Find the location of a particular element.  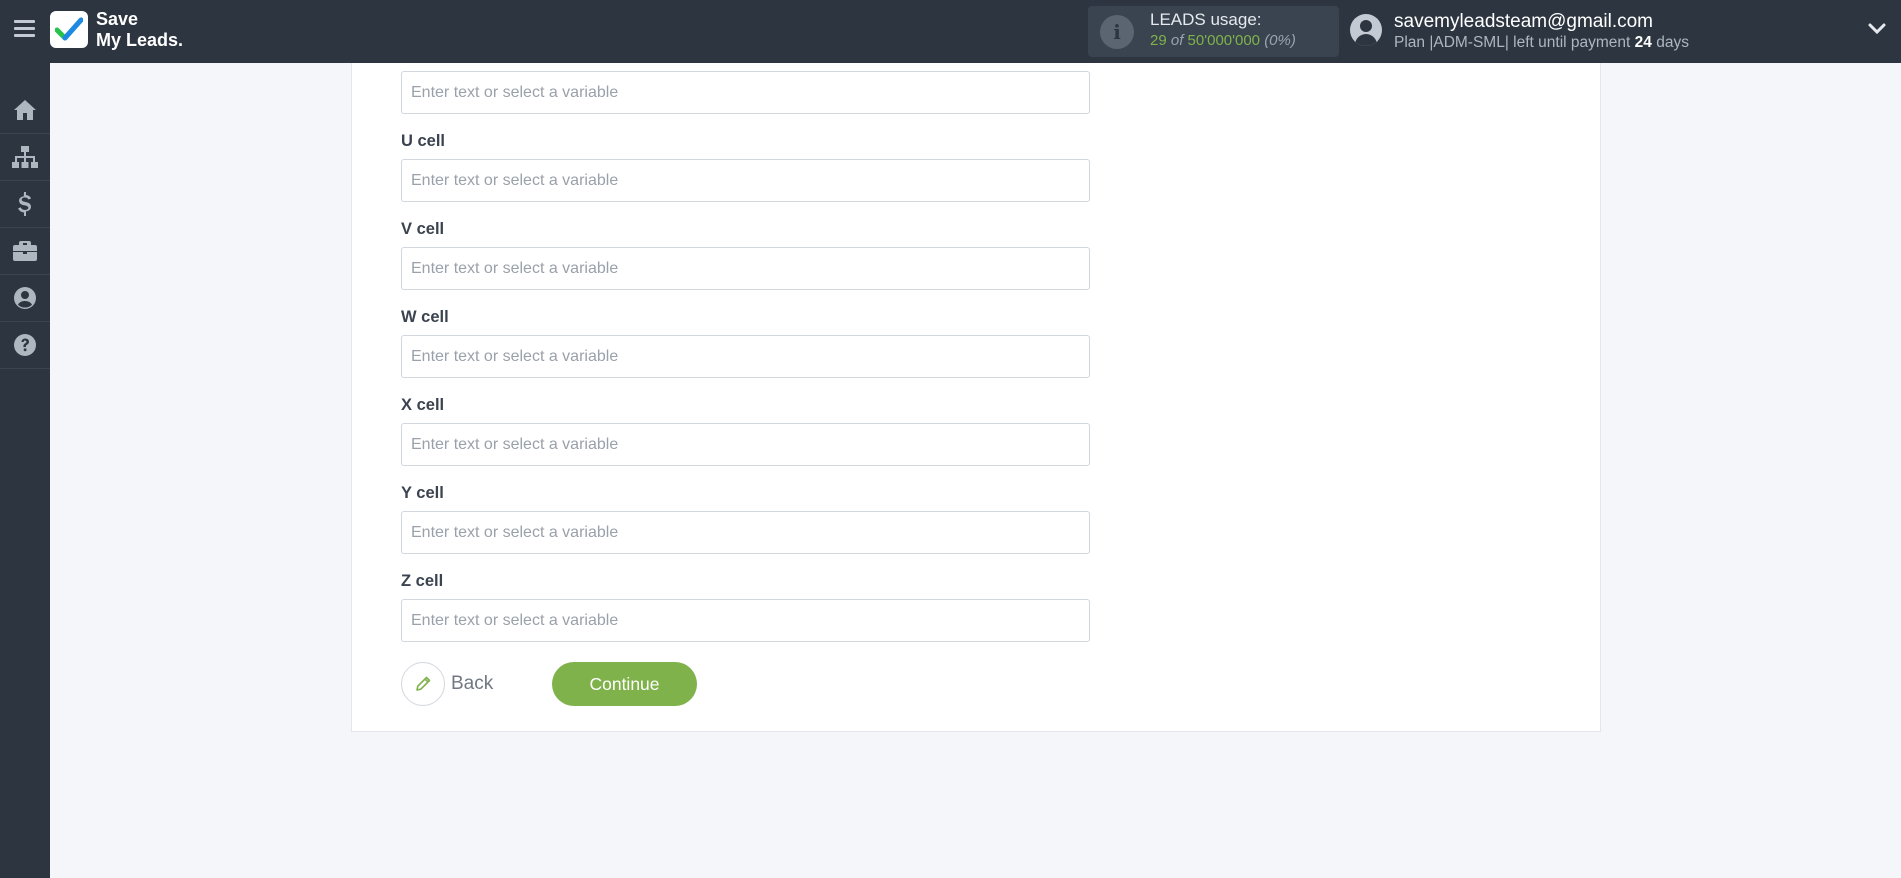

w-cell-input is located at coordinates (745, 356).